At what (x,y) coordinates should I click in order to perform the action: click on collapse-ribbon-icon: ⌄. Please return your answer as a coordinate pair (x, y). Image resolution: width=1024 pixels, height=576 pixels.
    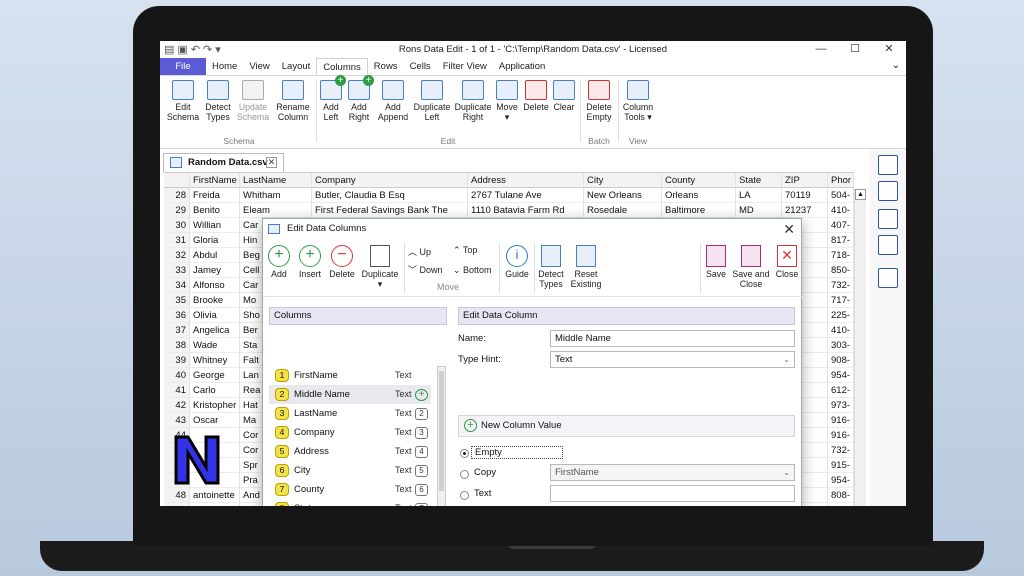
    Looking at the image, I should click on (896, 65).